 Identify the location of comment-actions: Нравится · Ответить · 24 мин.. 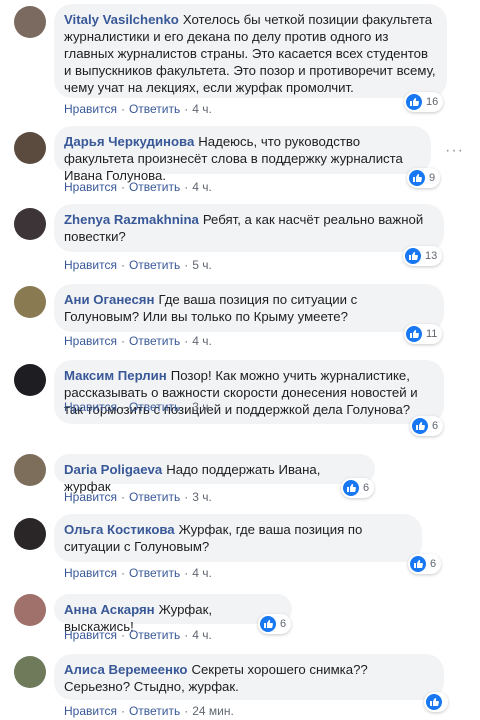
(149, 711).